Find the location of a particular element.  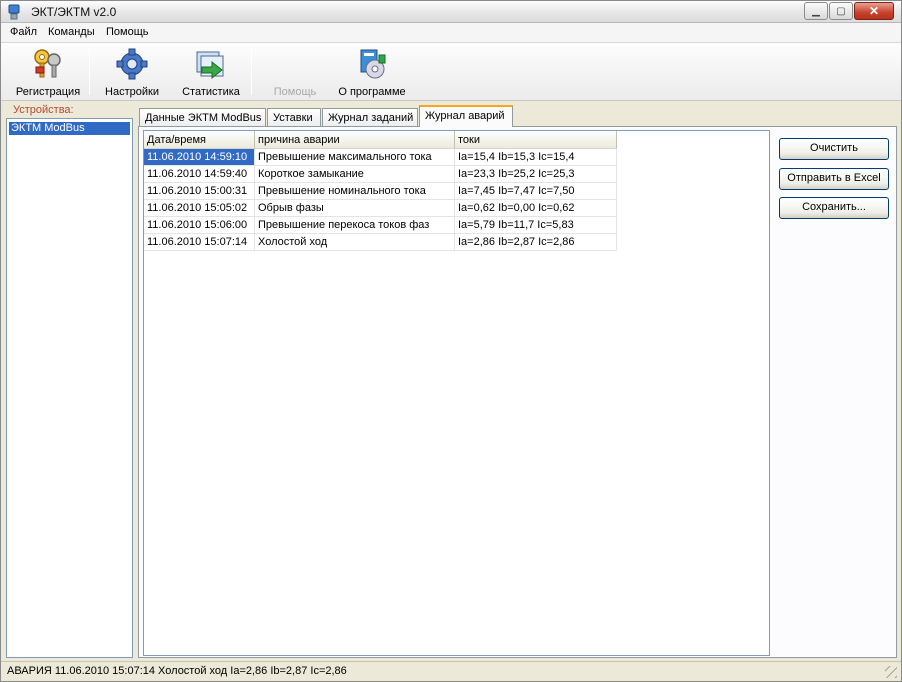

close-button: ✕ is located at coordinates (874, 11).